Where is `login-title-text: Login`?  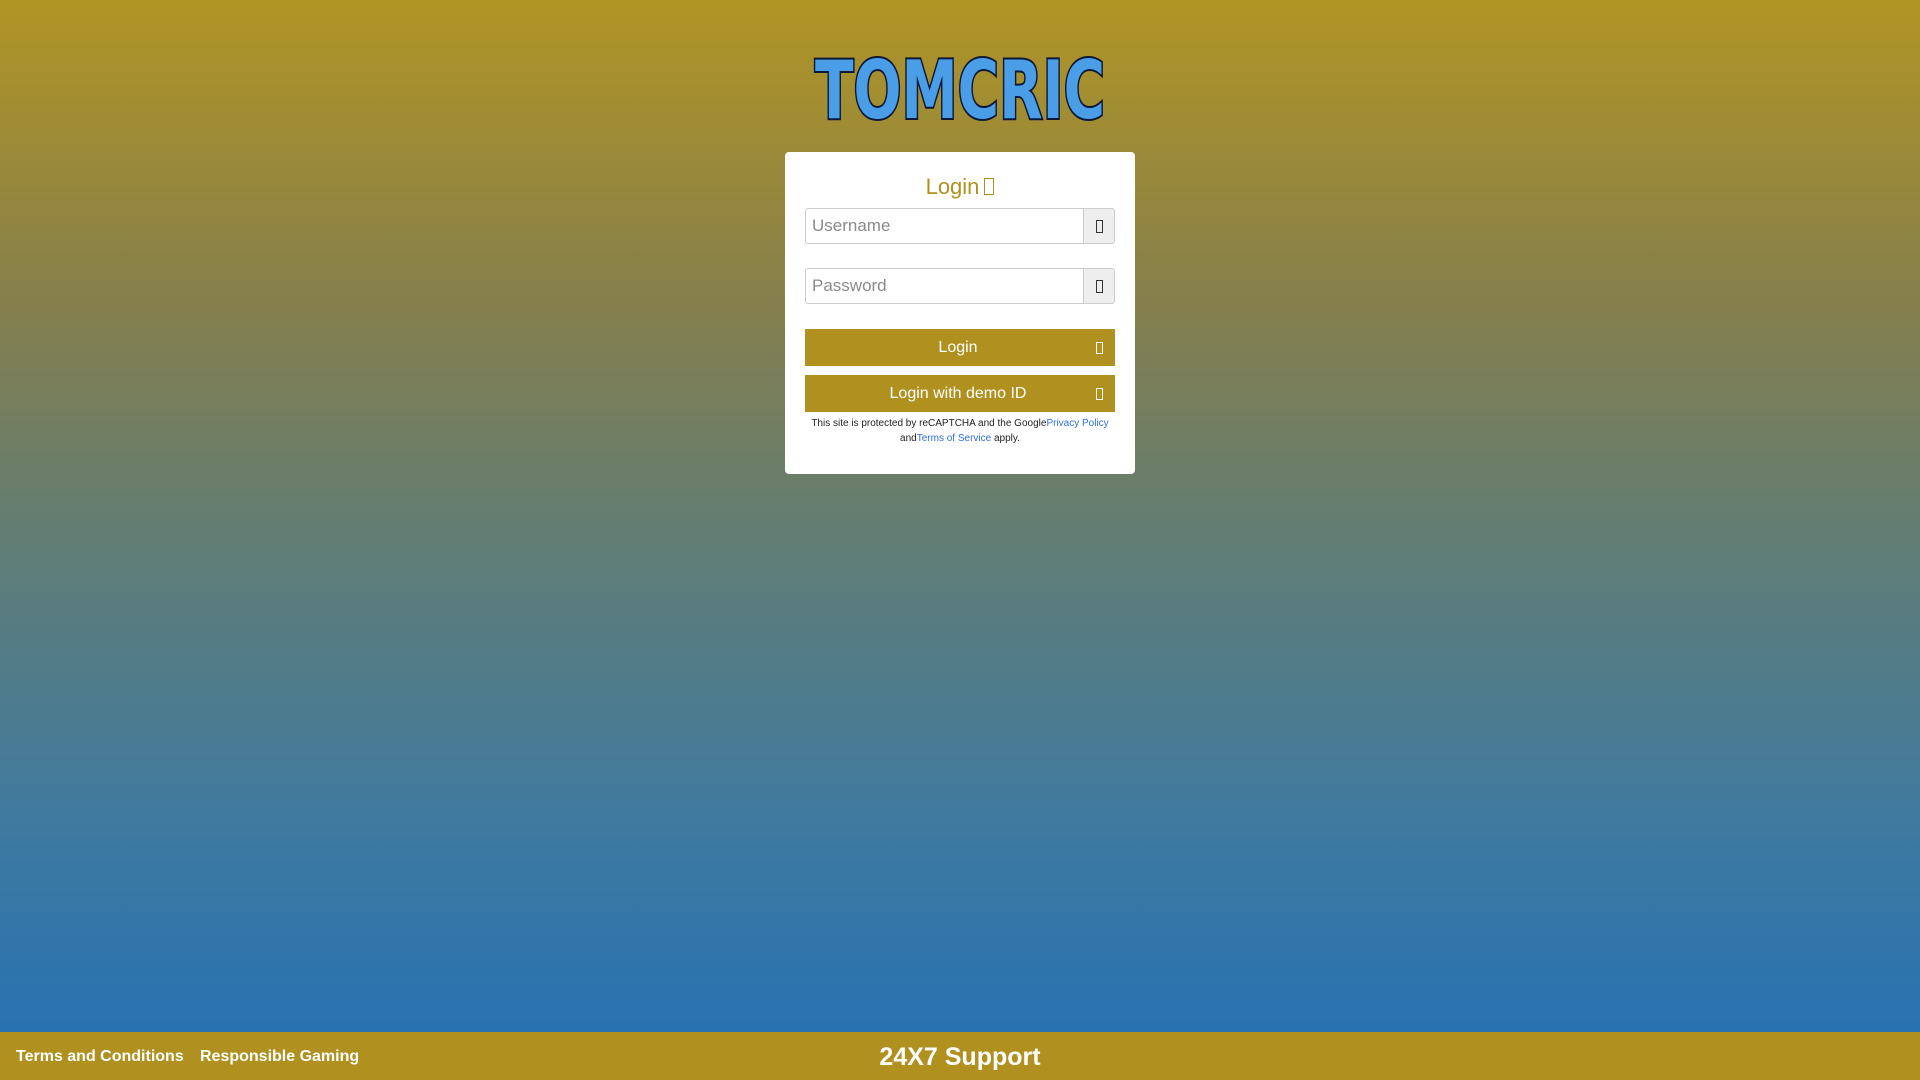
login-title-text: Login is located at coordinates (952, 186).